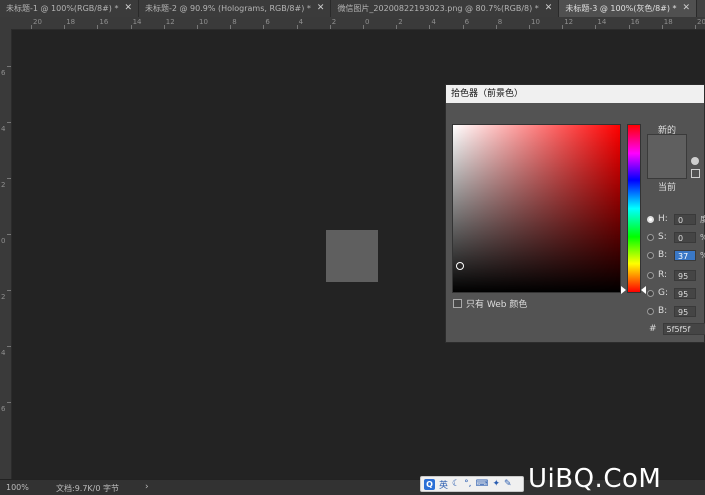 The image size is (705, 495). I want to click on blue-label: B:, so click(663, 311).